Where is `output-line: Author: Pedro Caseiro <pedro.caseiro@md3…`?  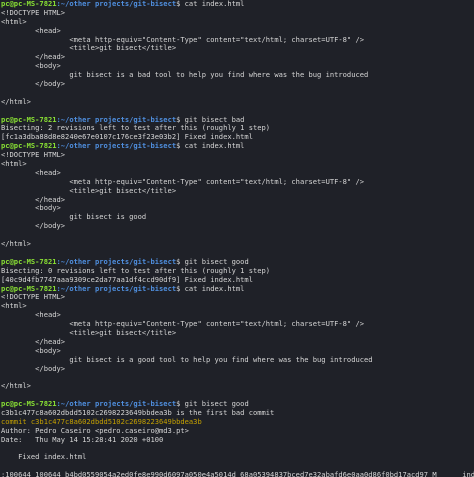 output-line: Author: Pedro Caseiro <pedro.caseiro@md3… is located at coordinates (237, 431).